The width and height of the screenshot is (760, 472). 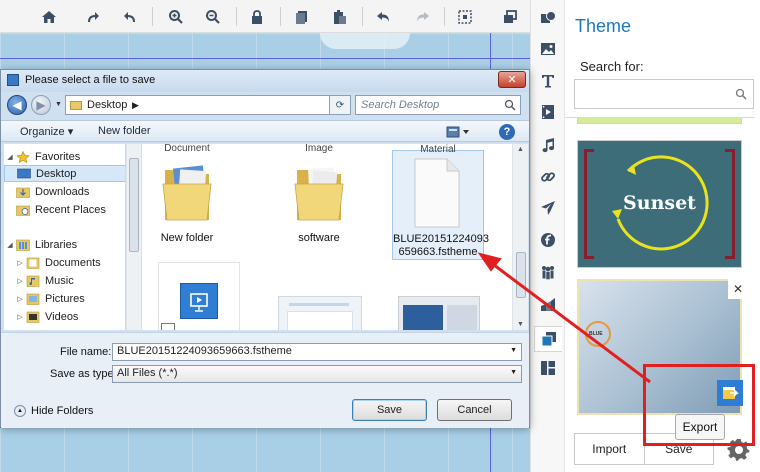 What do you see at coordinates (13, 80) in the screenshot?
I see `dialog-app-icon` at bounding box center [13, 80].